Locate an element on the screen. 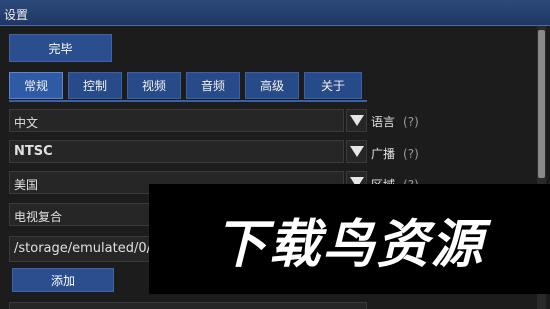 This screenshot has height=309, width=550. tab-video: 视频 is located at coordinates (154, 85).